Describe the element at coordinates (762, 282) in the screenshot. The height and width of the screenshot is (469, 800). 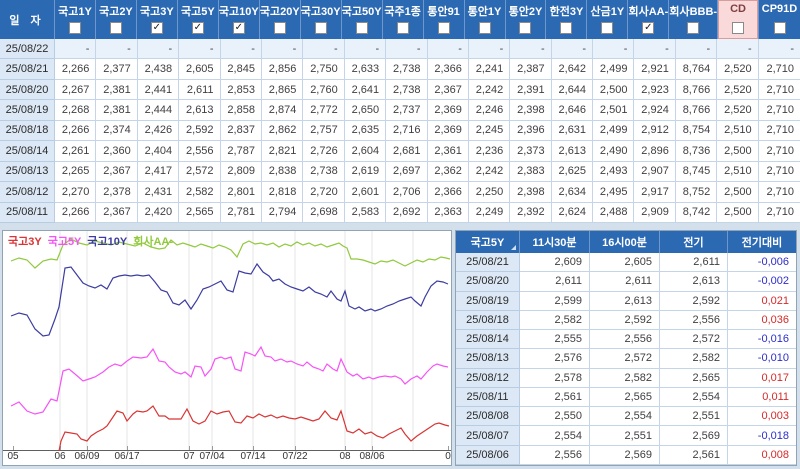
I see `change-cell: -0,002` at that location.